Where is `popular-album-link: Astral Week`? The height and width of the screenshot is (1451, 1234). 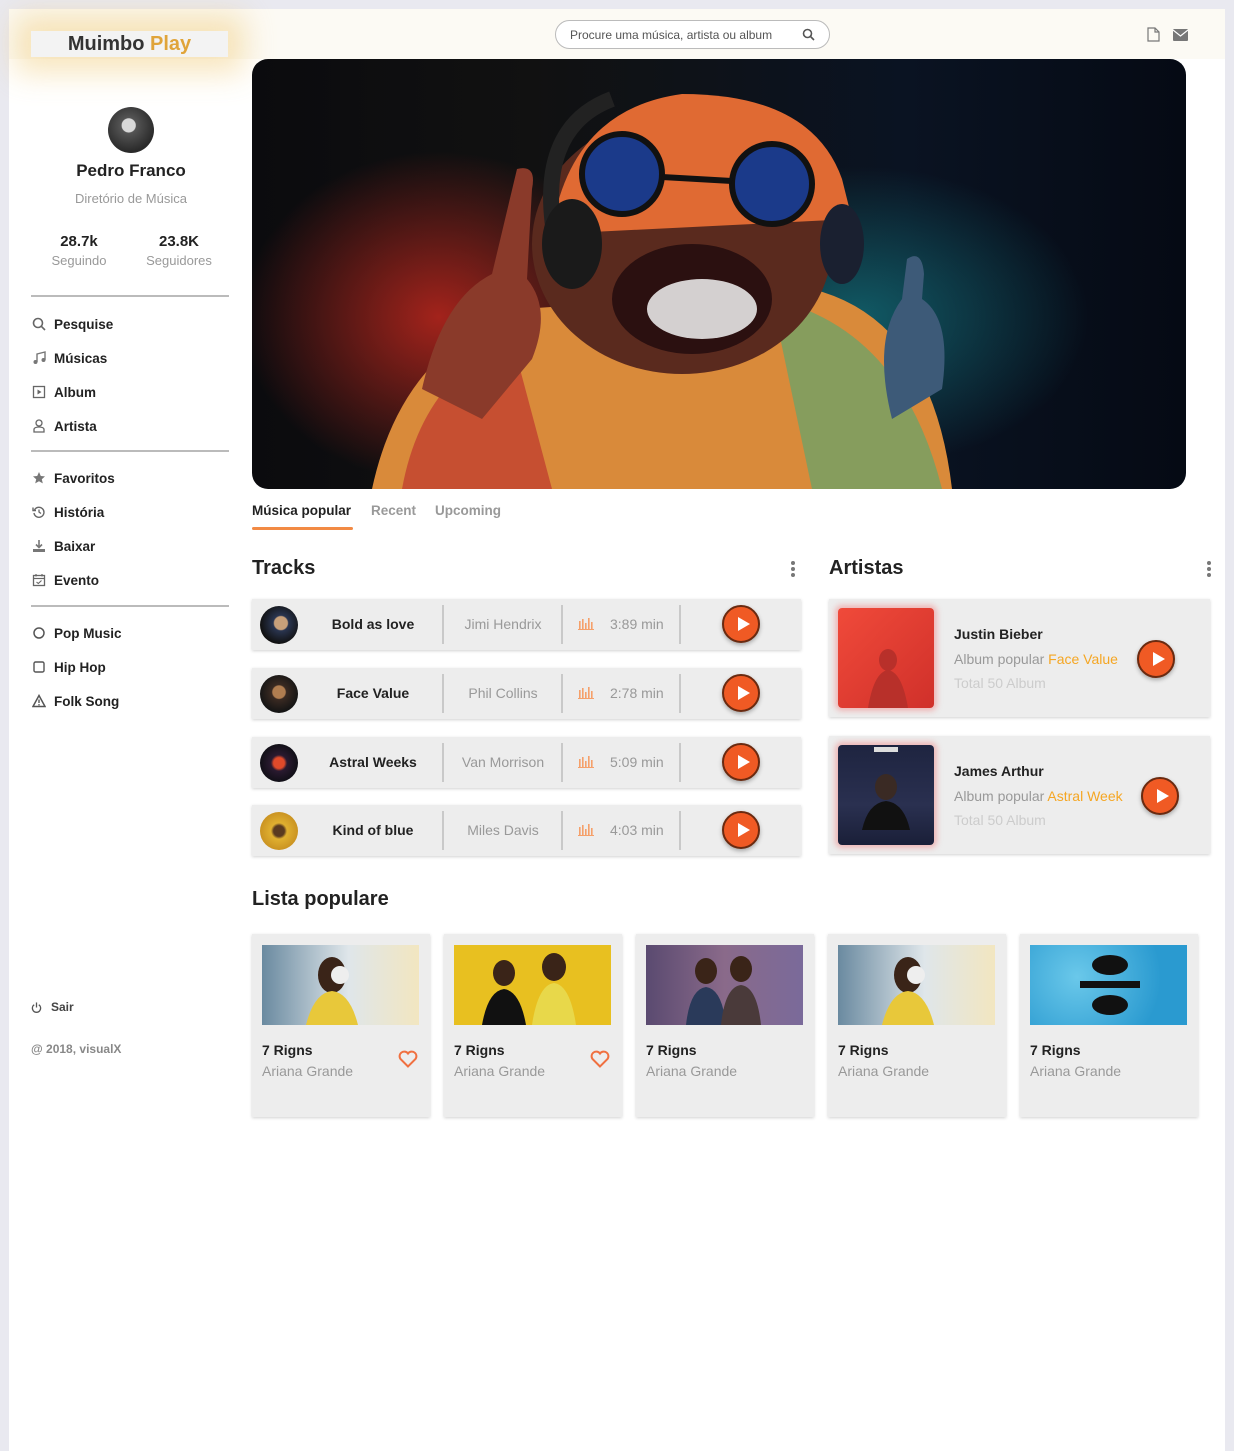
popular-album-link: Astral Week is located at coordinates (1084, 796).